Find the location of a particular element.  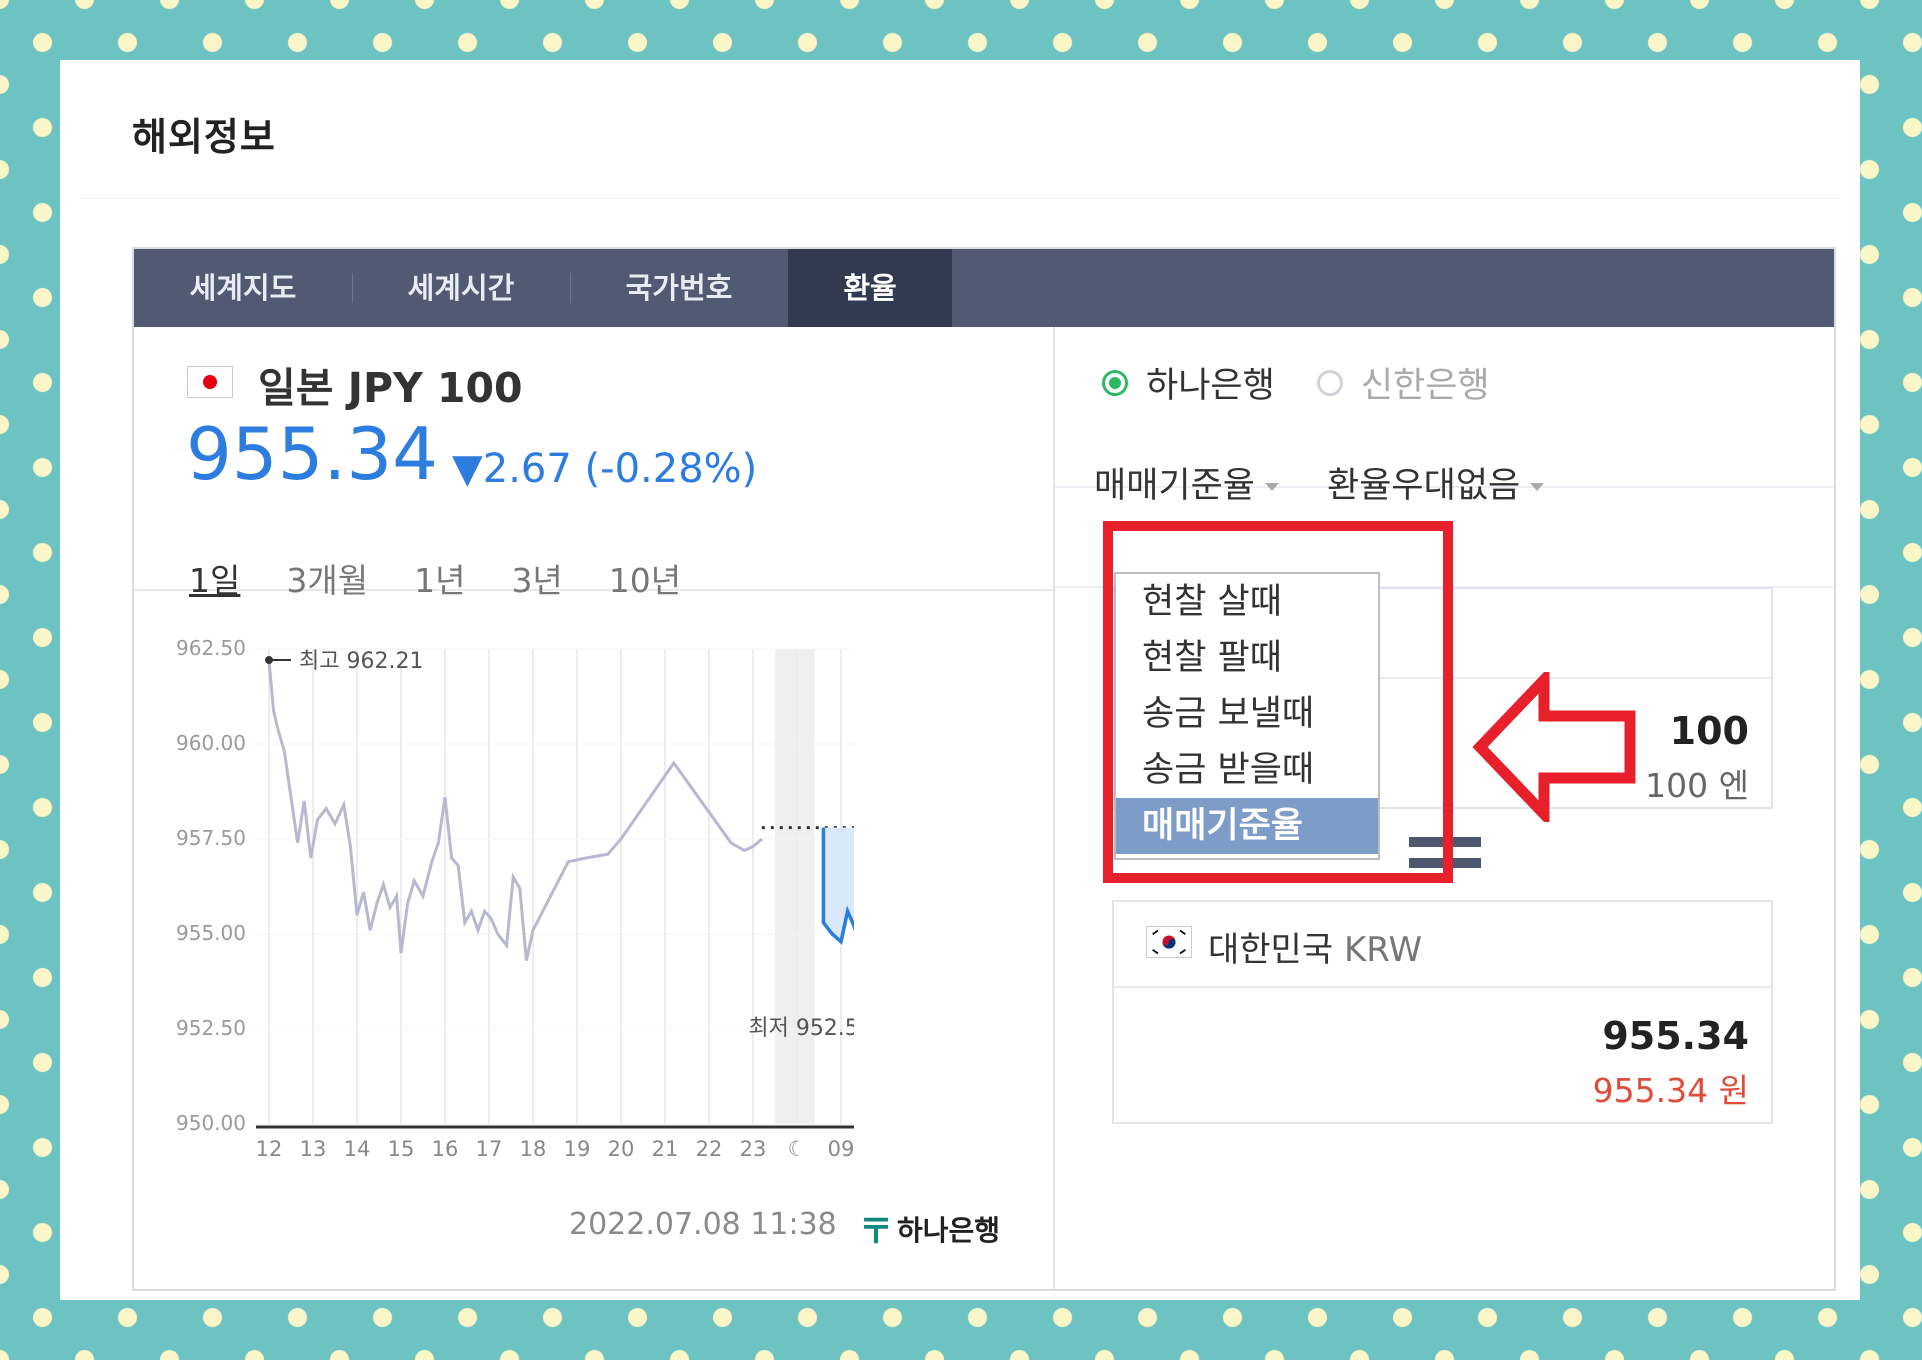

radio-hana-bank is located at coordinates (1115, 382).